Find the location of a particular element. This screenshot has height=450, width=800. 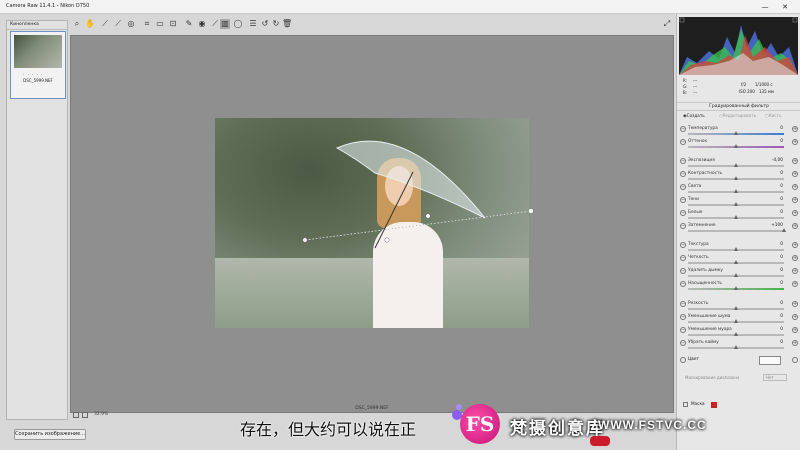

red-eye-icon: ◉ is located at coordinates (202, 24).